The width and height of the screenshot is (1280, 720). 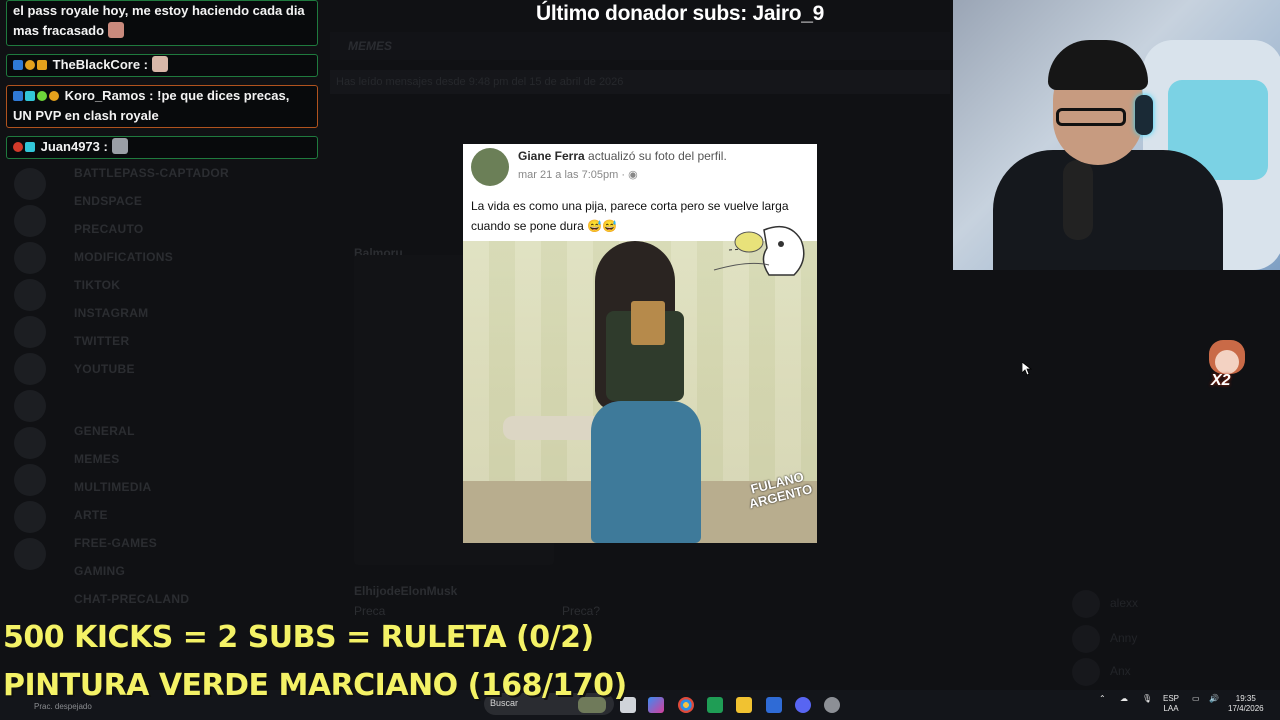 I want to click on network-icon: ☁, so click(x=1124, y=699).